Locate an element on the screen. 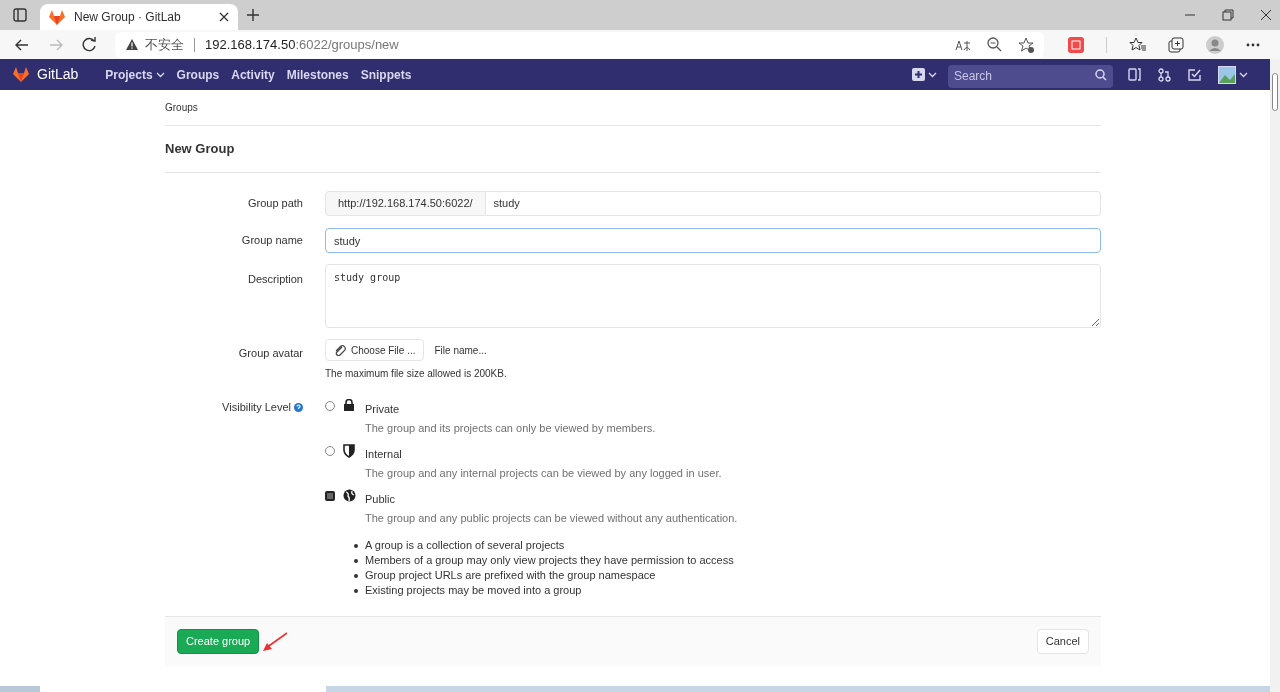 The image size is (1280, 692). option-description: The group and its projects can only be viewed by members. is located at coordinates (510, 428).